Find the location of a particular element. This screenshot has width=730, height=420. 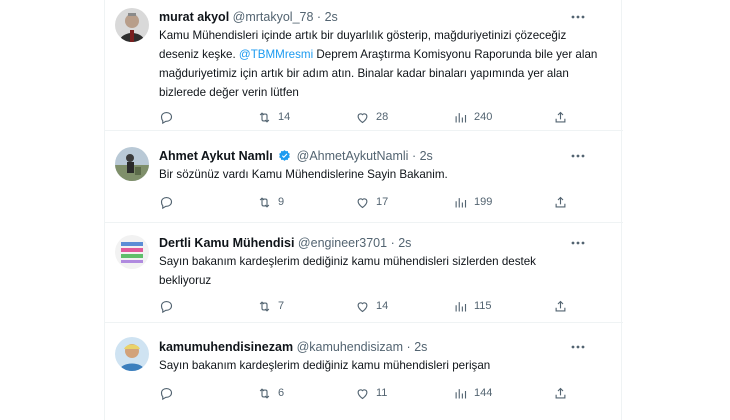

action-bar: 14 28 240 is located at coordinates (379, 117).